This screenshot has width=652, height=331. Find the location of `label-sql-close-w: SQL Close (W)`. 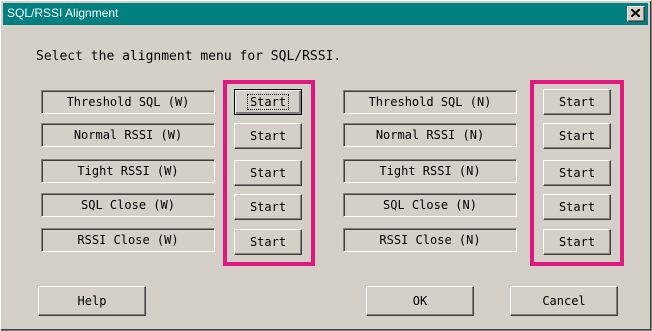

label-sql-close-w: SQL Close (W) is located at coordinates (128, 205).